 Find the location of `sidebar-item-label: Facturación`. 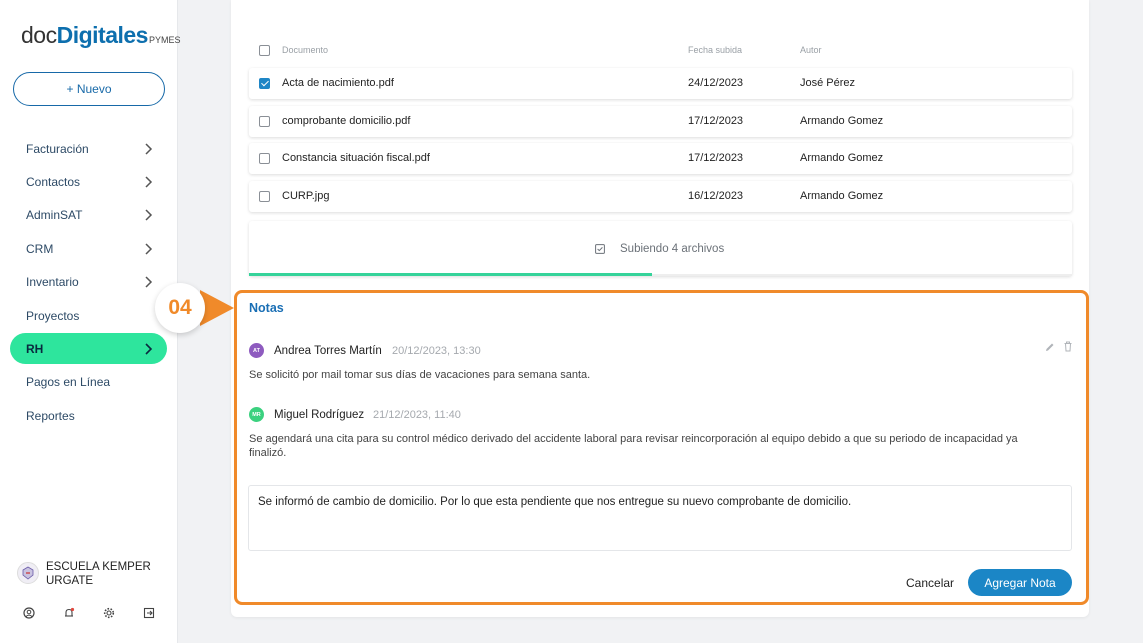

sidebar-item-label: Facturación is located at coordinates (57, 148).